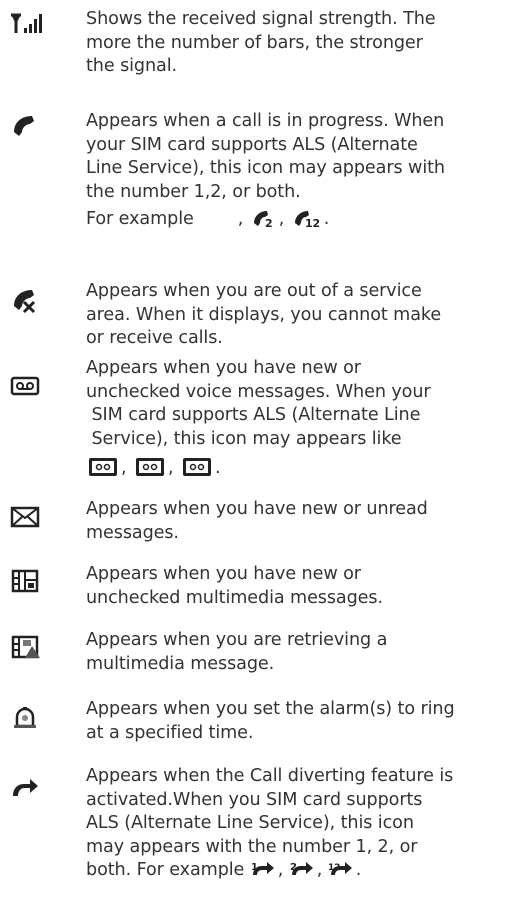 This screenshot has height=922, width=508. I want to click on description-line: at a specified time., so click(170, 732).